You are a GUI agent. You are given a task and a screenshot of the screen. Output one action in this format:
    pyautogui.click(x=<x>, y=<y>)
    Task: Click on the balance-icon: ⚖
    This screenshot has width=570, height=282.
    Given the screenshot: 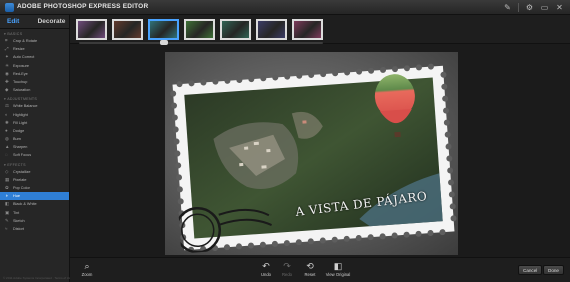 What is the action you would take?
    pyautogui.click(x=7, y=106)
    